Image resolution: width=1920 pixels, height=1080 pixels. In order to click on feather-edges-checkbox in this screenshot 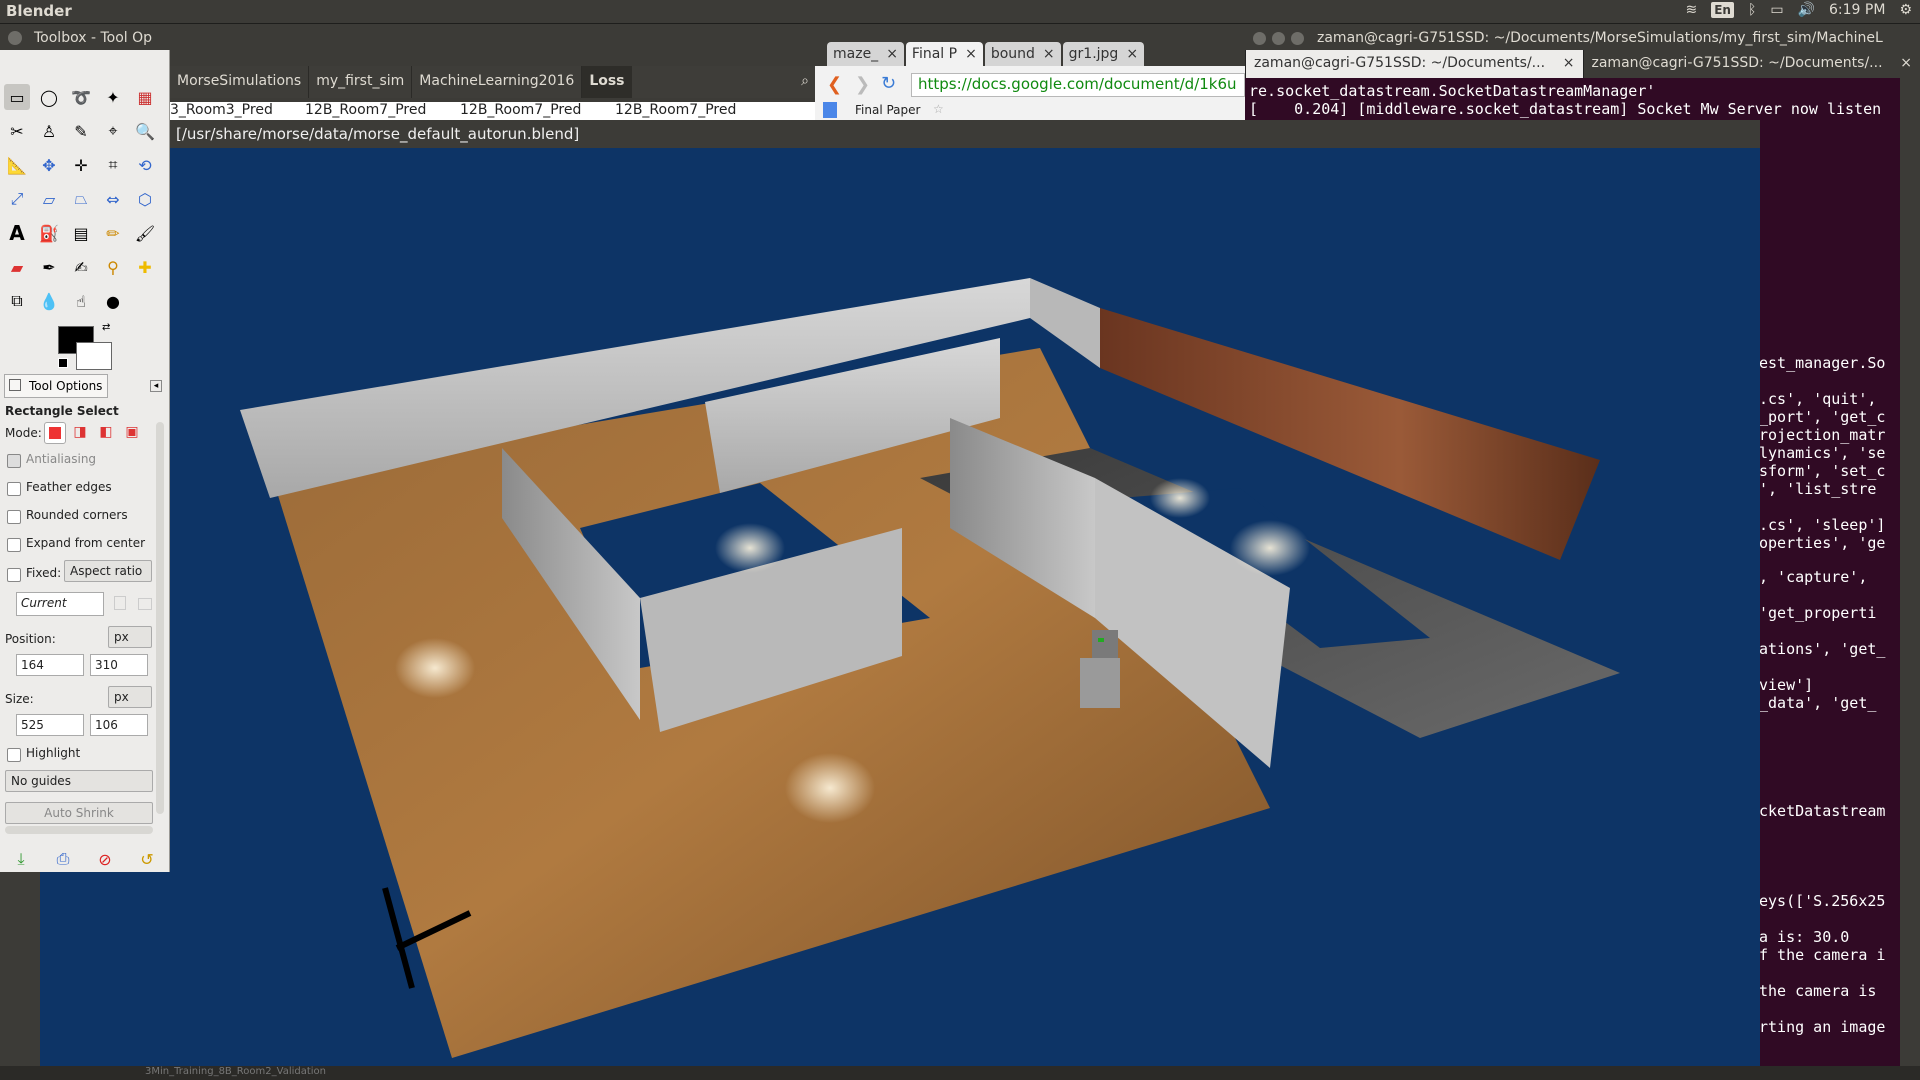, I will do `click(14, 489)`.